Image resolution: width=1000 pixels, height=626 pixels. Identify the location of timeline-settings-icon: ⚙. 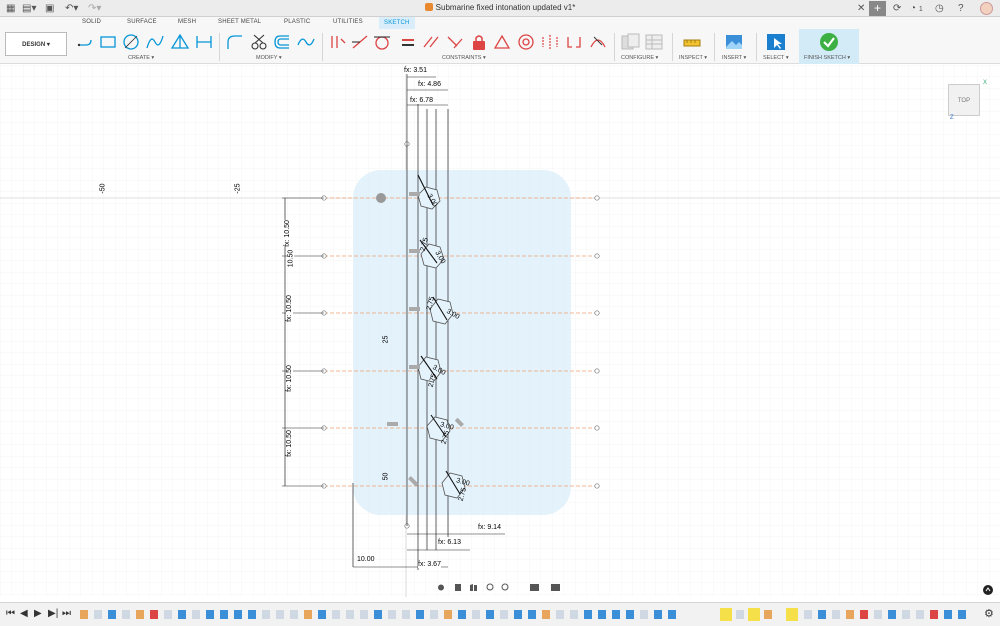
(989, 614).